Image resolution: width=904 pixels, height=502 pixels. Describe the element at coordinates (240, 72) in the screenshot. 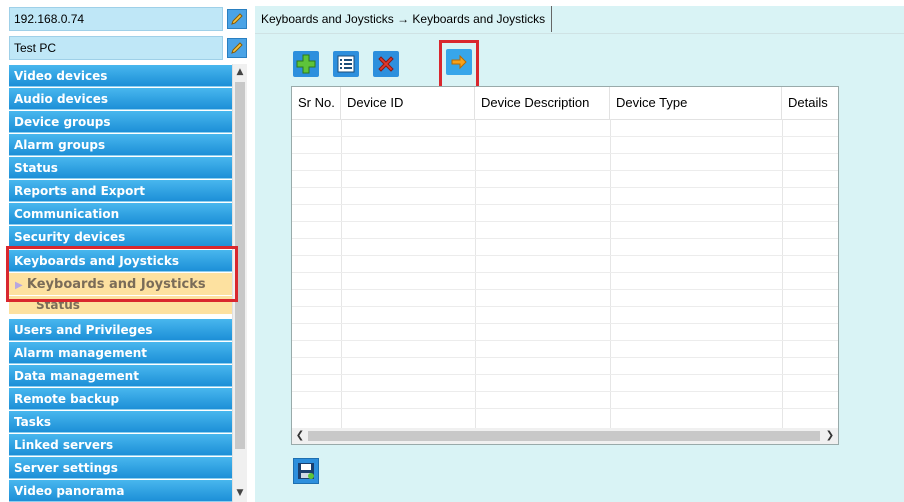

I see `scroll-up-icon: ▲` at that location.